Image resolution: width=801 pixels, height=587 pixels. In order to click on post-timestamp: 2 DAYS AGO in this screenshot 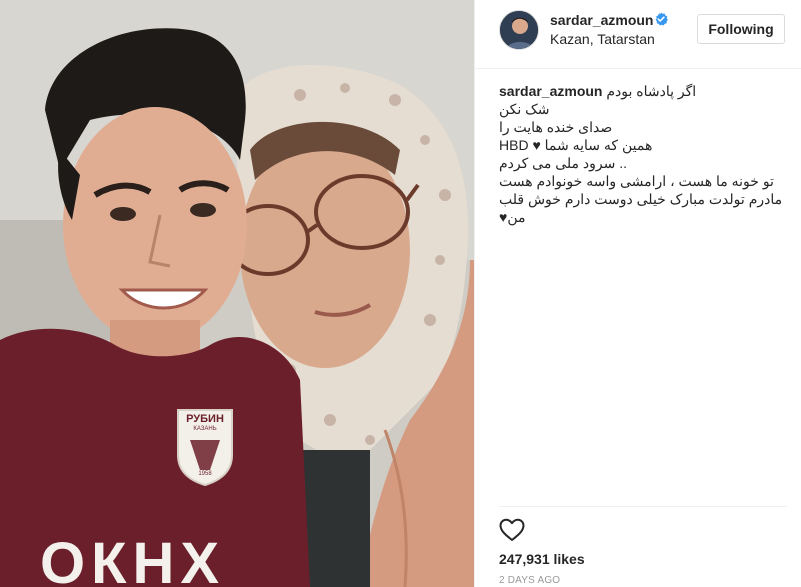, I will do `click(529, 580)`.